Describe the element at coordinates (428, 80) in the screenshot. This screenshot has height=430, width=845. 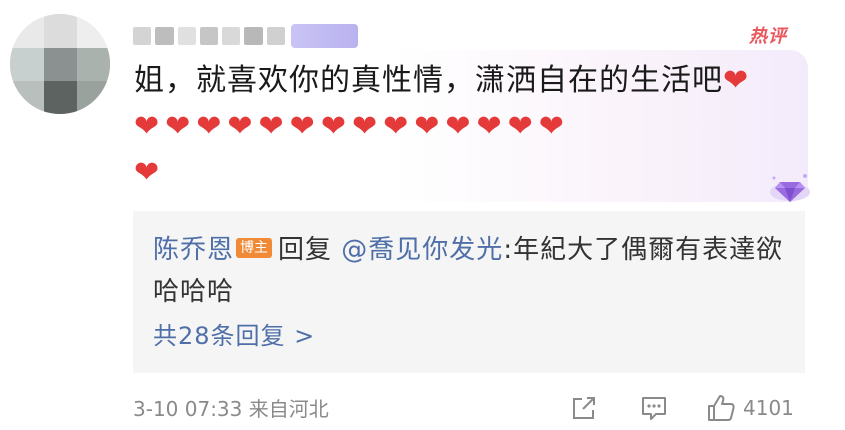
I see `comment-text: 姐，就喜欢你的真性情，潇洒自在的生活吧` at that location.